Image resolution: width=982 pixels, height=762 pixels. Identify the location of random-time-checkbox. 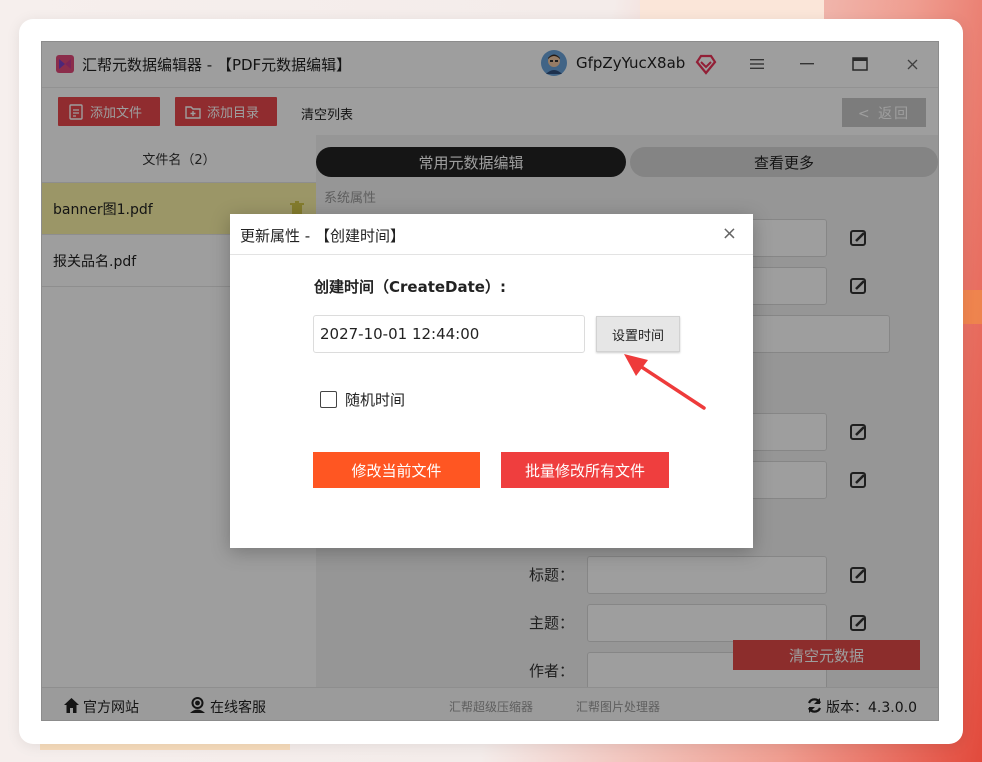
(328, 399).